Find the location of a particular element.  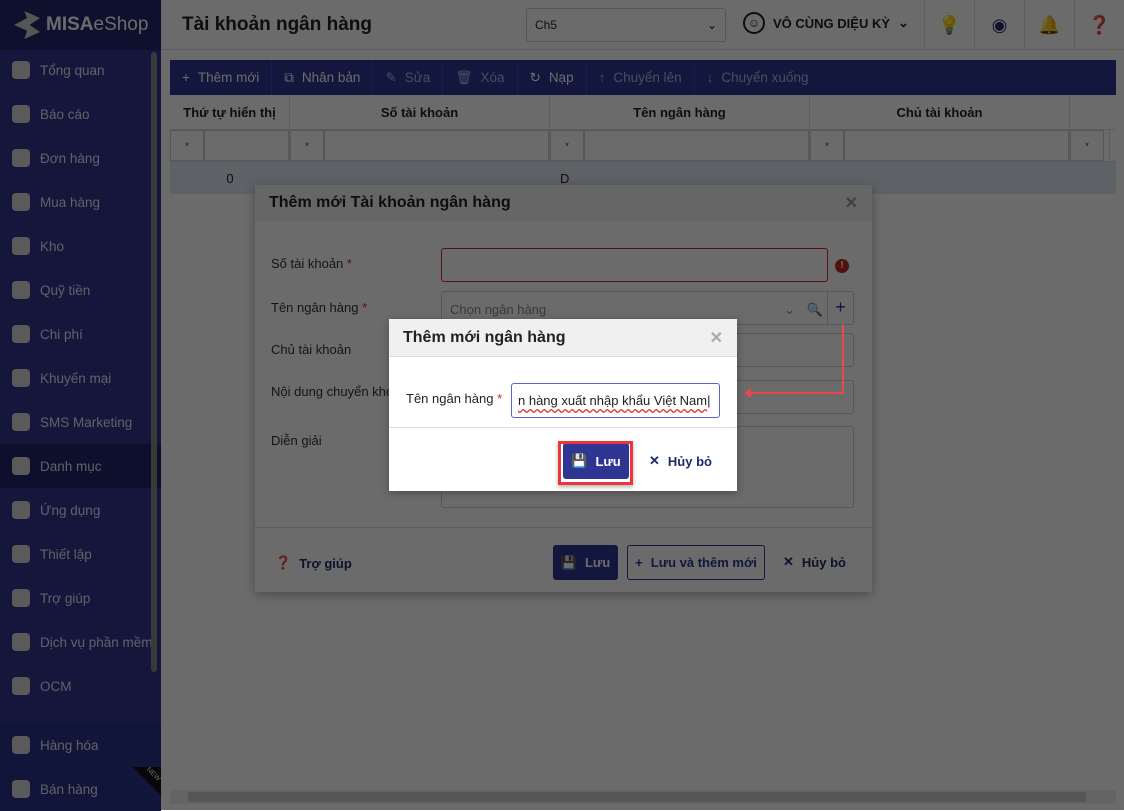

help-link: ❓ Trợ giúp is located at coordinates (313, 563).